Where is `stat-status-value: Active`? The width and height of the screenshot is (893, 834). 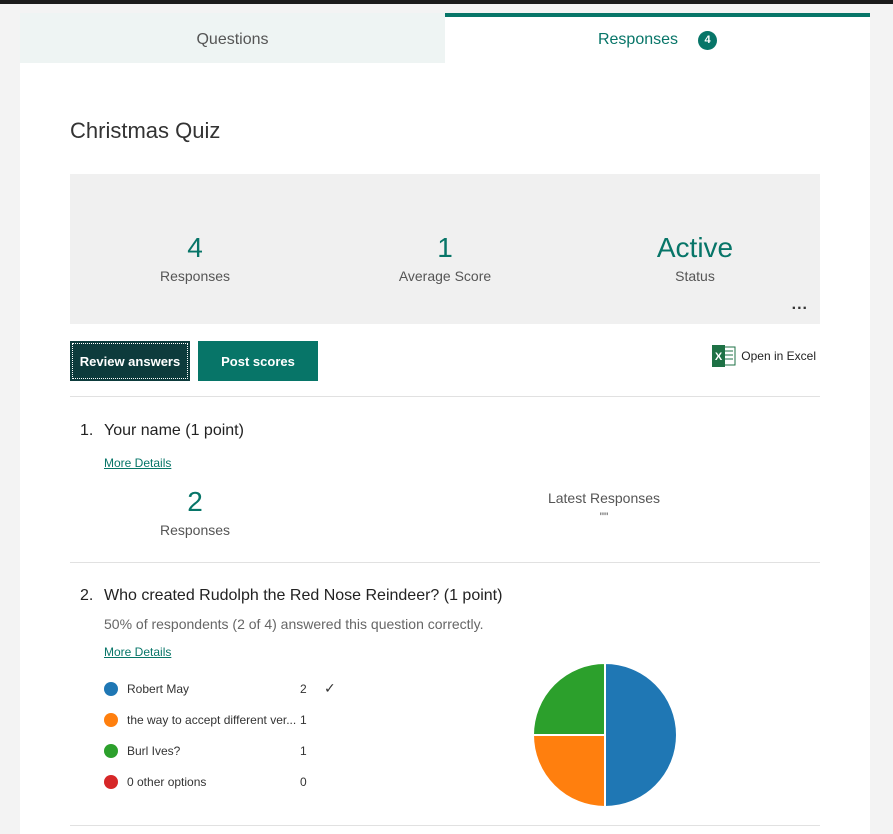 stat-status-value: Active is located at coordinates (695, 247).